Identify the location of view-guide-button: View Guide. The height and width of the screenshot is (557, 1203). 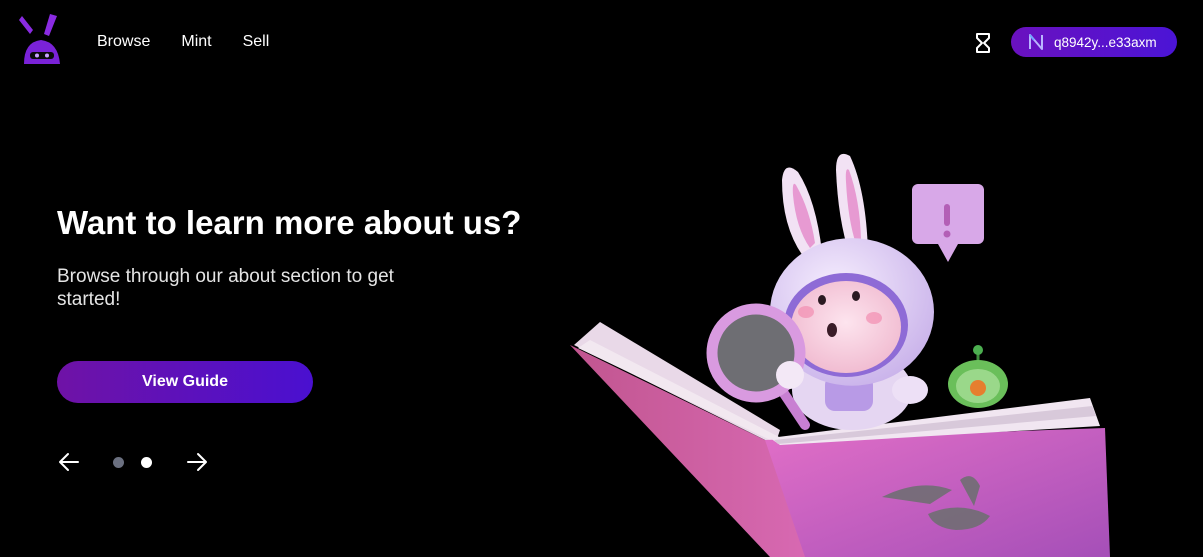
(185, 382).